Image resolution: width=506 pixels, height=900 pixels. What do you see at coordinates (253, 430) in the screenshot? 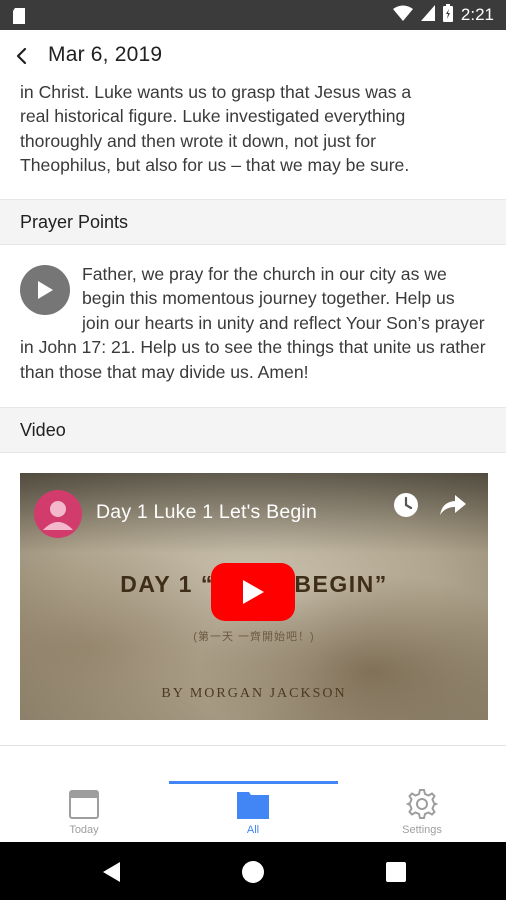
I see `video-header: Video` at bounding box center [253, 430].